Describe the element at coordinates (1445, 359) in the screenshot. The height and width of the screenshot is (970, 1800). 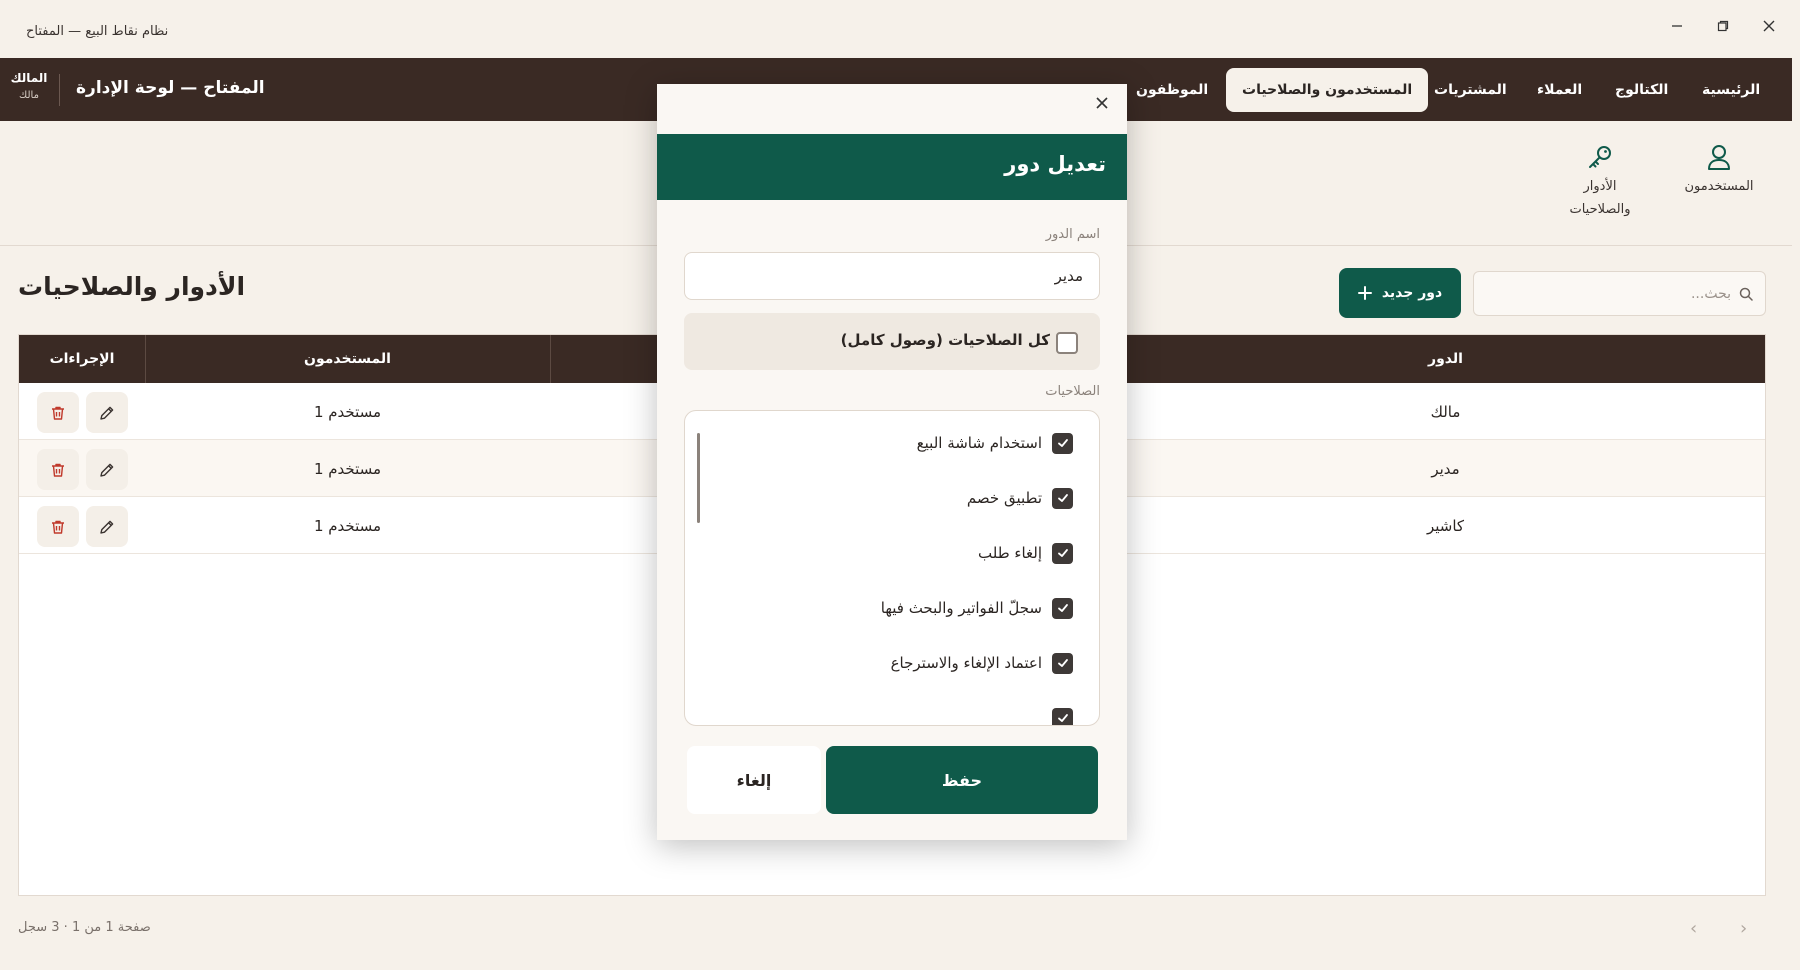
I see `column-header-role: الدور` at that location.